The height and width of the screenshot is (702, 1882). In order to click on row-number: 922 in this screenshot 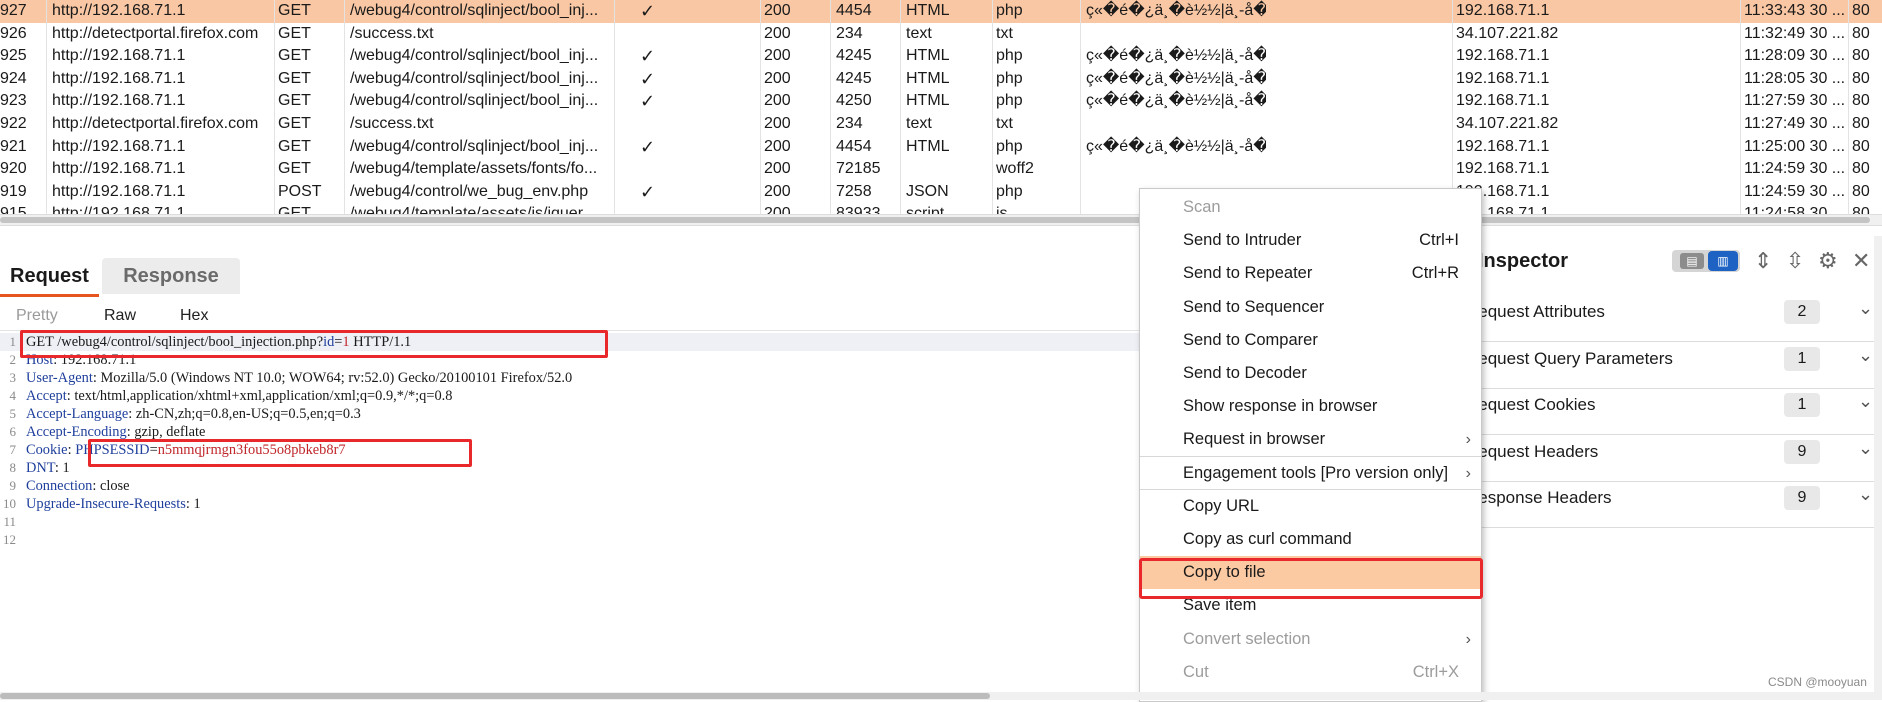, I will do `click(13, 123)`.